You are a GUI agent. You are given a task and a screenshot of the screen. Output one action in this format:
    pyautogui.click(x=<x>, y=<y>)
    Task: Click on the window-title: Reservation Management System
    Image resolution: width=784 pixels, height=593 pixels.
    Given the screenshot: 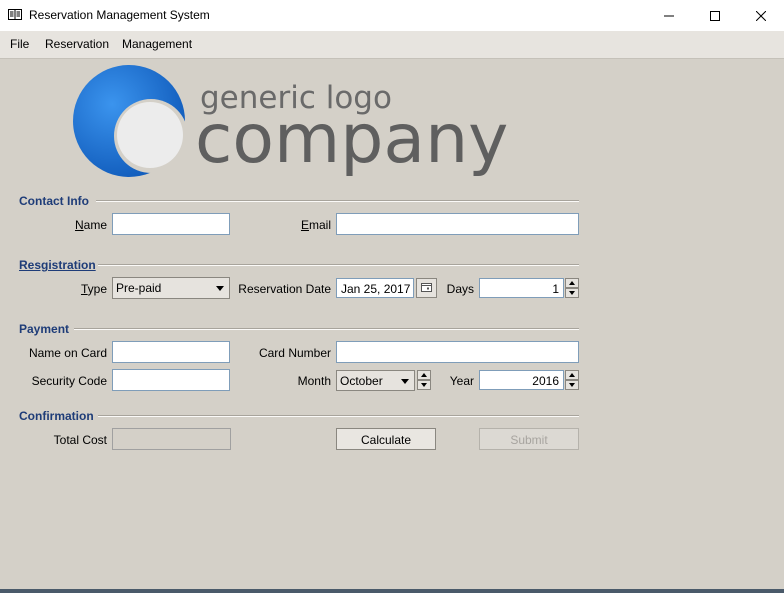 What is the action you would take?
    pyautogui.click(x=119, y=15)
    